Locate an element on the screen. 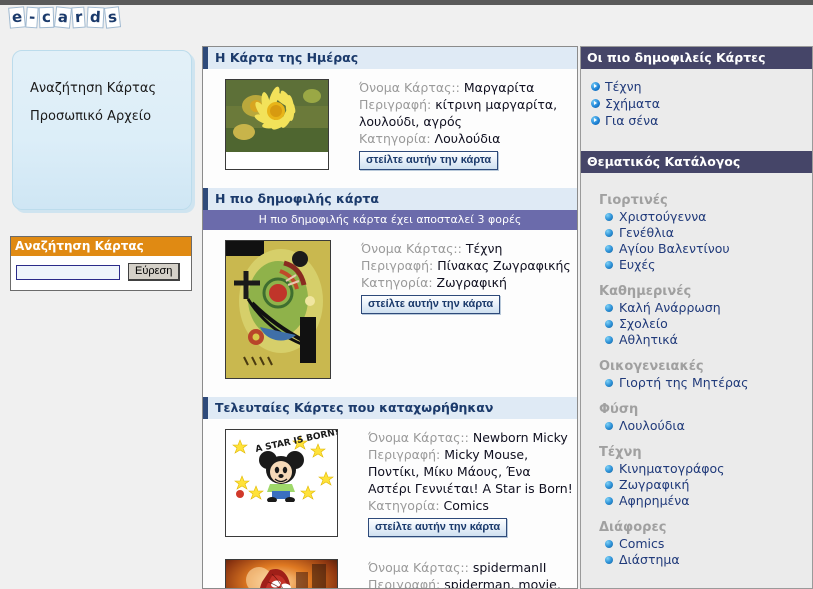 This screenshot has height=589, width=813. catalog-item-label: Αθλητικά is located at coordinates (648, 339).